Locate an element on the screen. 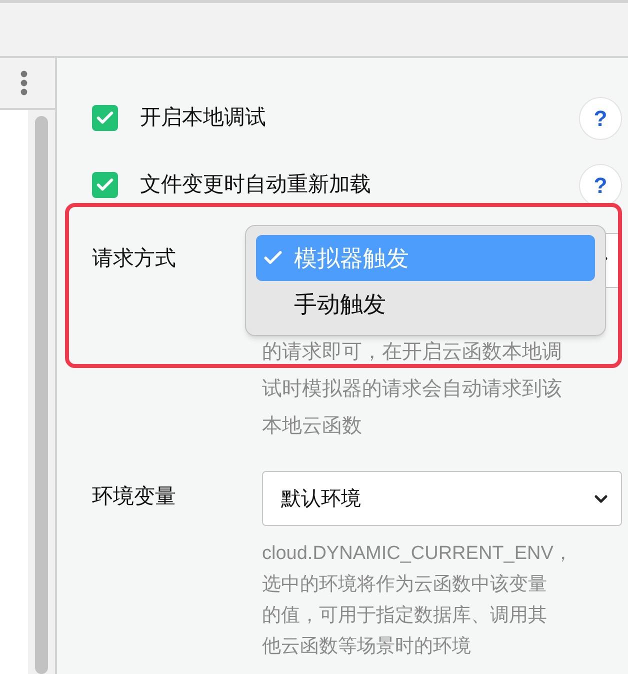  scrollbar-thumb is located at coordinates (41, 395).